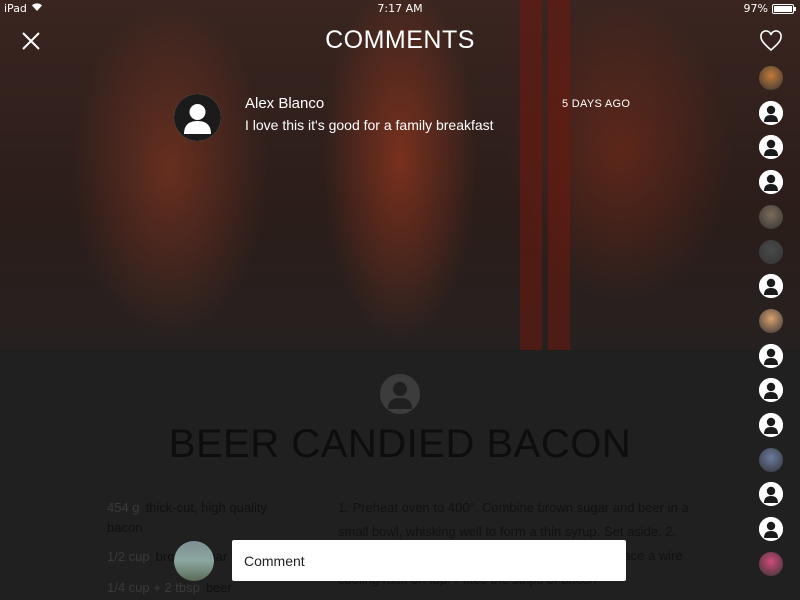 This screenshot has height=600, width=800. I want to click on commenter-name: Alex Blanco, so click(284, 103).